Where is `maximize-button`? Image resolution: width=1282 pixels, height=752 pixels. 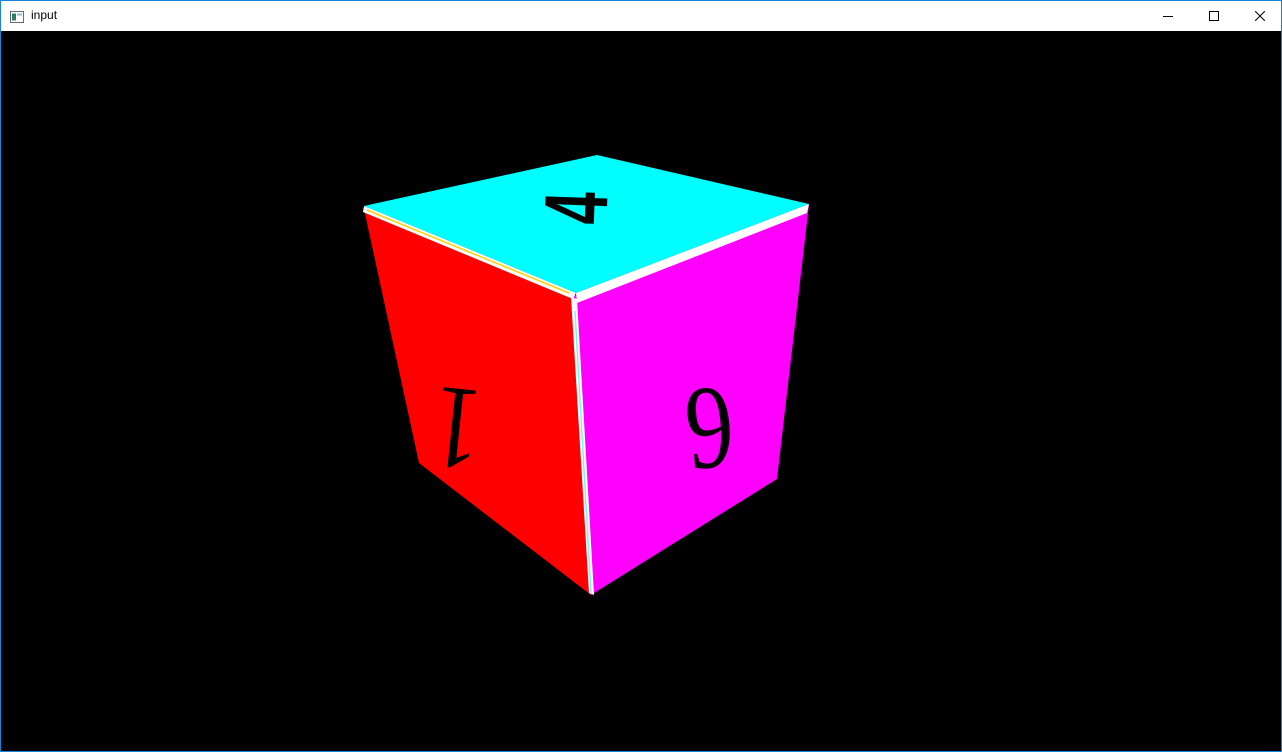 maximize-button is located at coordinates (1214, 16).